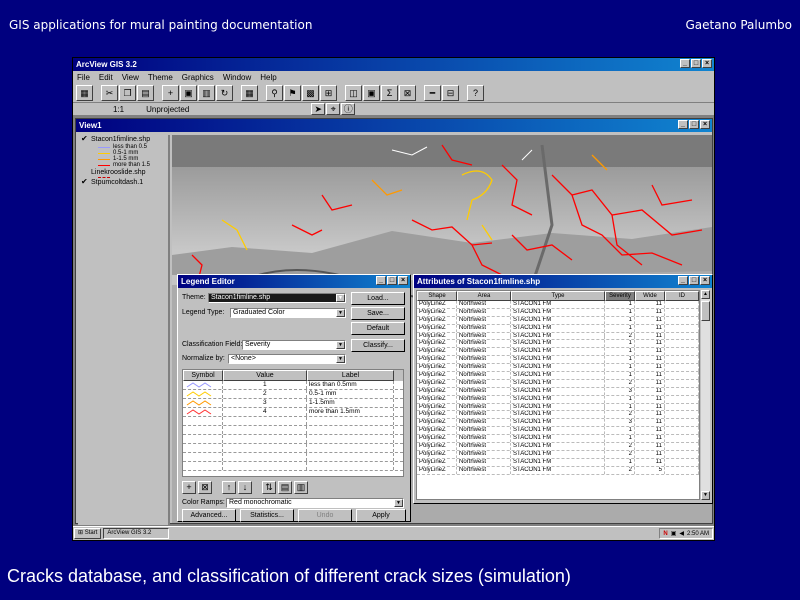  Describe the element at coordinates (84, 172) in the screenshot. I see `checkbox-unchecked-icon` at that location.